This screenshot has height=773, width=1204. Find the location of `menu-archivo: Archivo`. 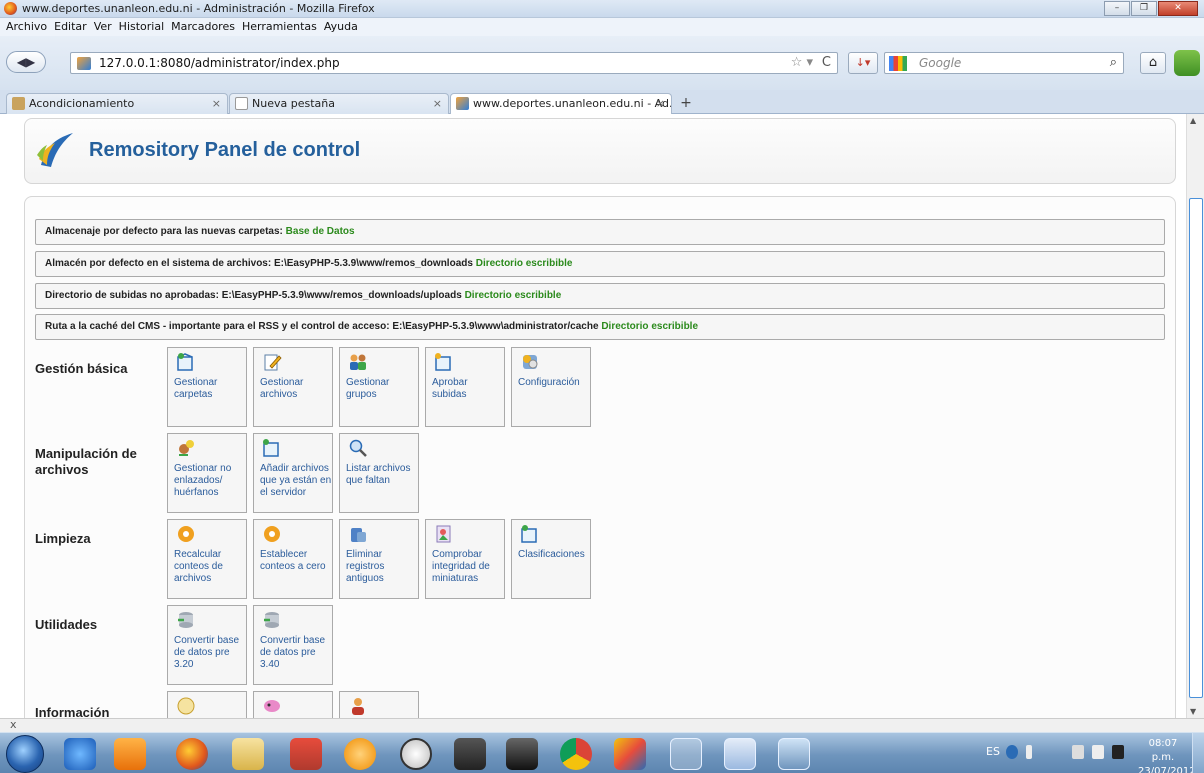

menu-archivo: Archivo is located at coordinates (26, 27).